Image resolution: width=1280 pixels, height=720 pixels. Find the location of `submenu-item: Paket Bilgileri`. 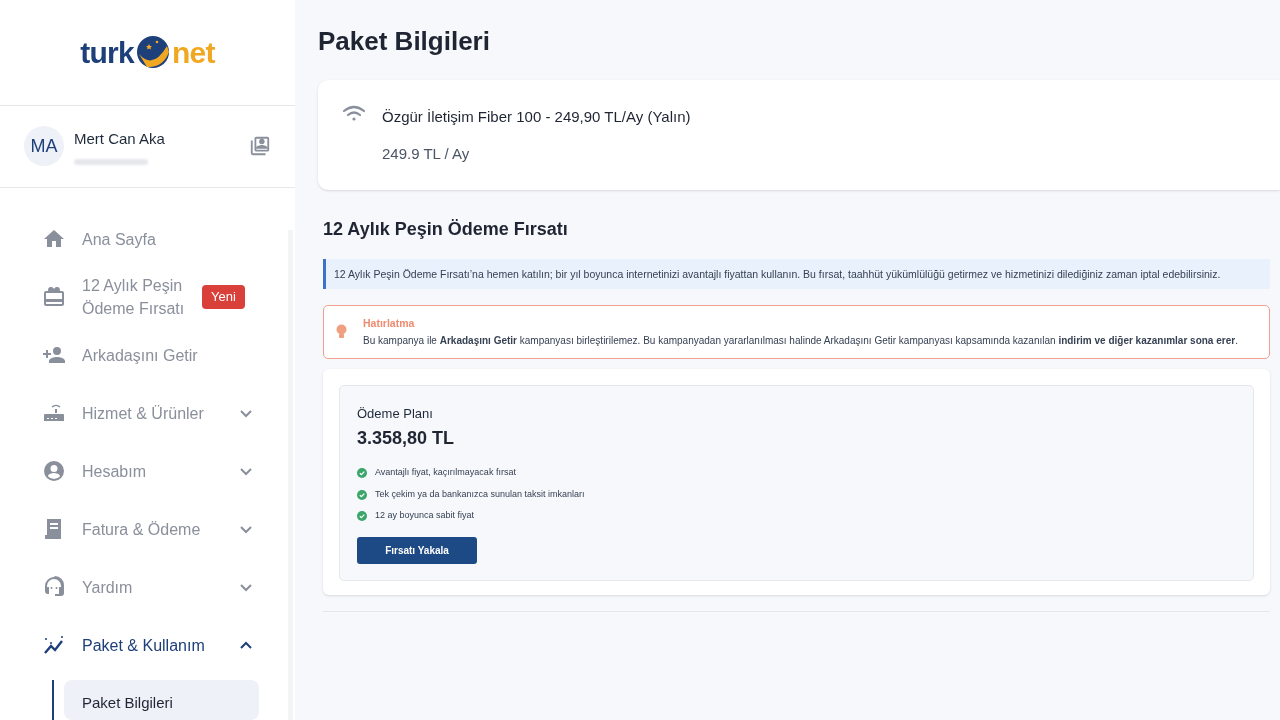

submenu-item: Paket Bilgileri is located at coordinates (161, 700).